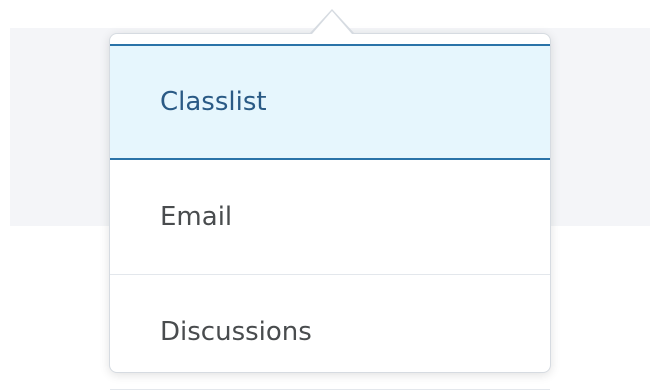 Image resolution: width=650 pixels, height=390 pixels. I want to click on menu-item-label: Discussions, so click(236, 332).